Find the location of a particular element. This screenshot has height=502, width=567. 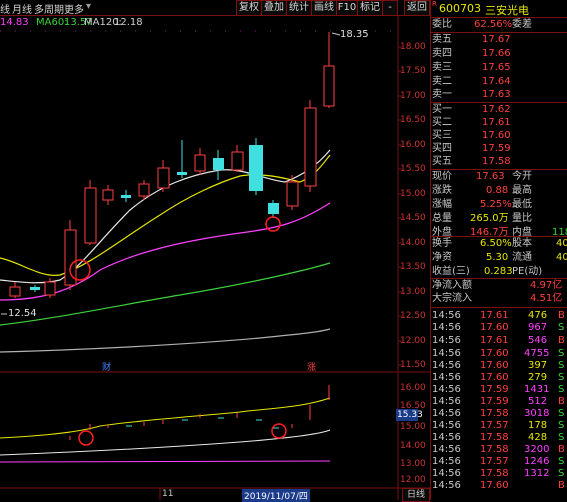

ask-row: 卖四 17.66 is located at coordinates (499, 54).